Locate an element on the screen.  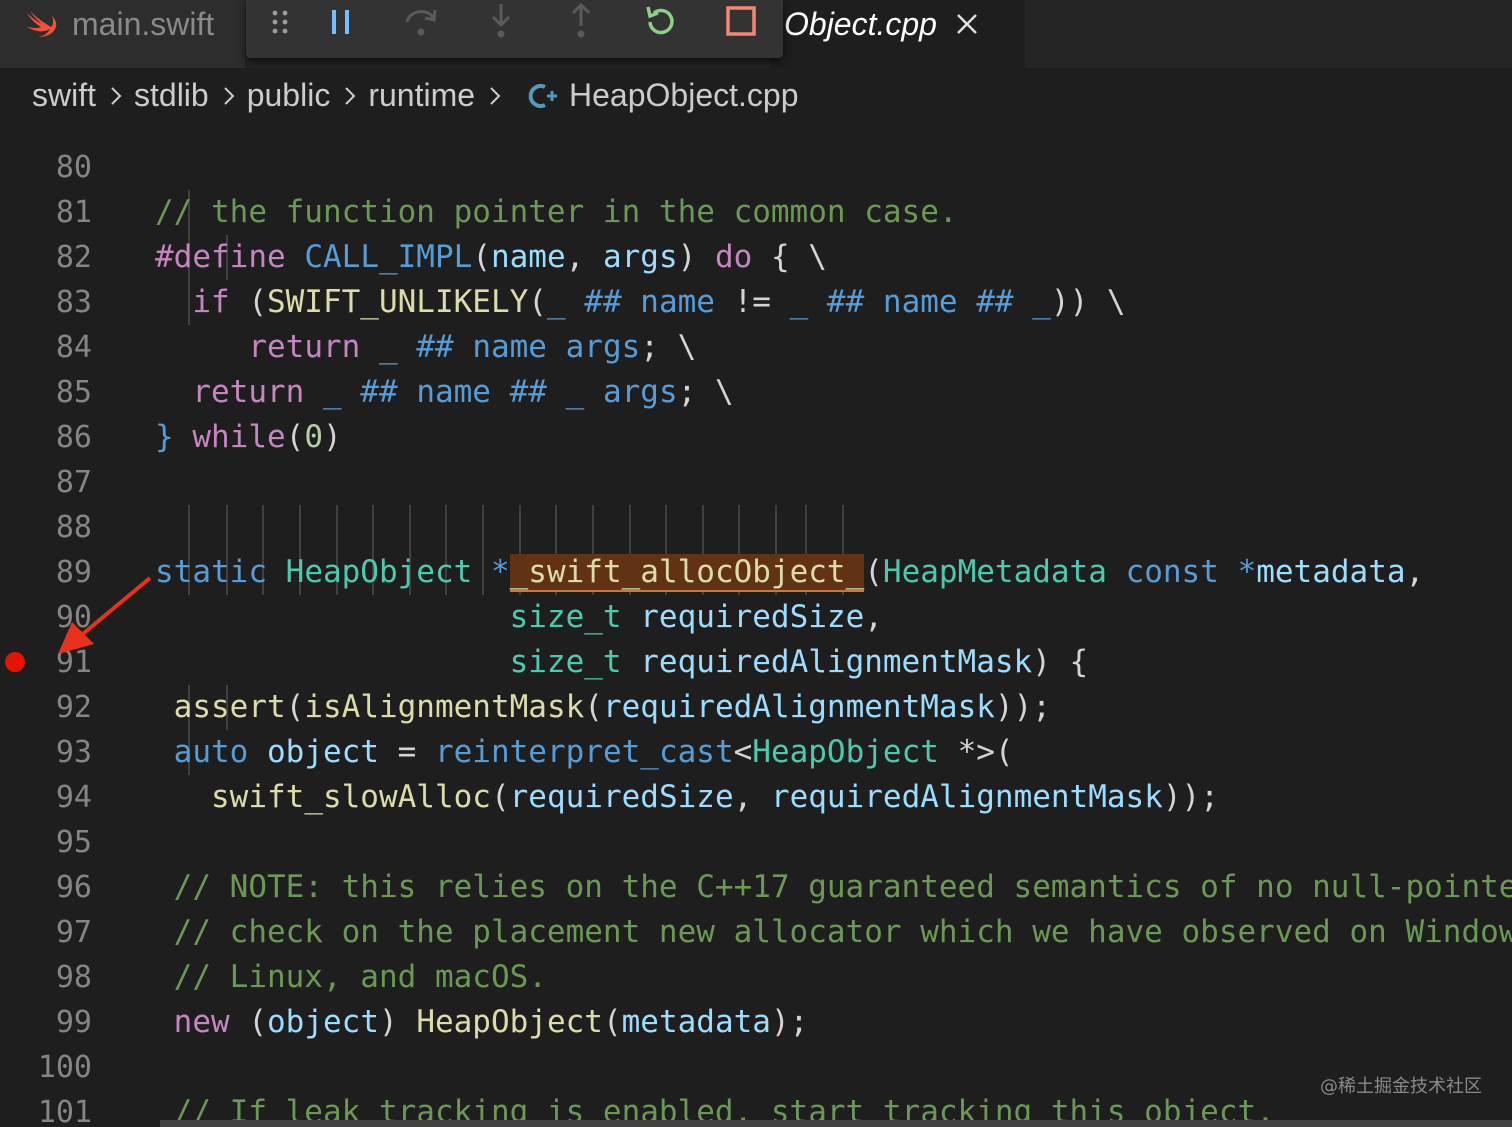
breadcrumb-item-public: public is located at coordinates (289, 95).